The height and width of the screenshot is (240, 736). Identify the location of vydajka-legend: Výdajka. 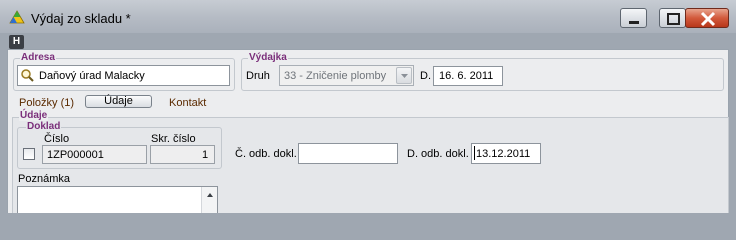
(268, 57).